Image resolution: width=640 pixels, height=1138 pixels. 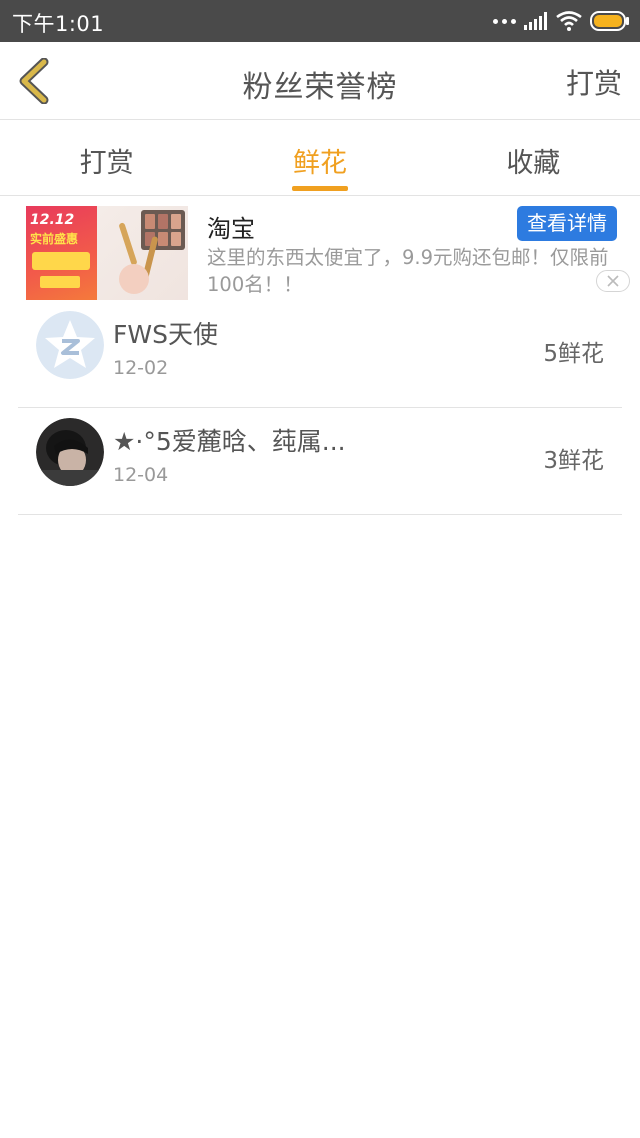 What do you see at coordinates (573, 354) in the screenshot?
I see `flower-count: 5鲜花` at bounding box center [573, 354].